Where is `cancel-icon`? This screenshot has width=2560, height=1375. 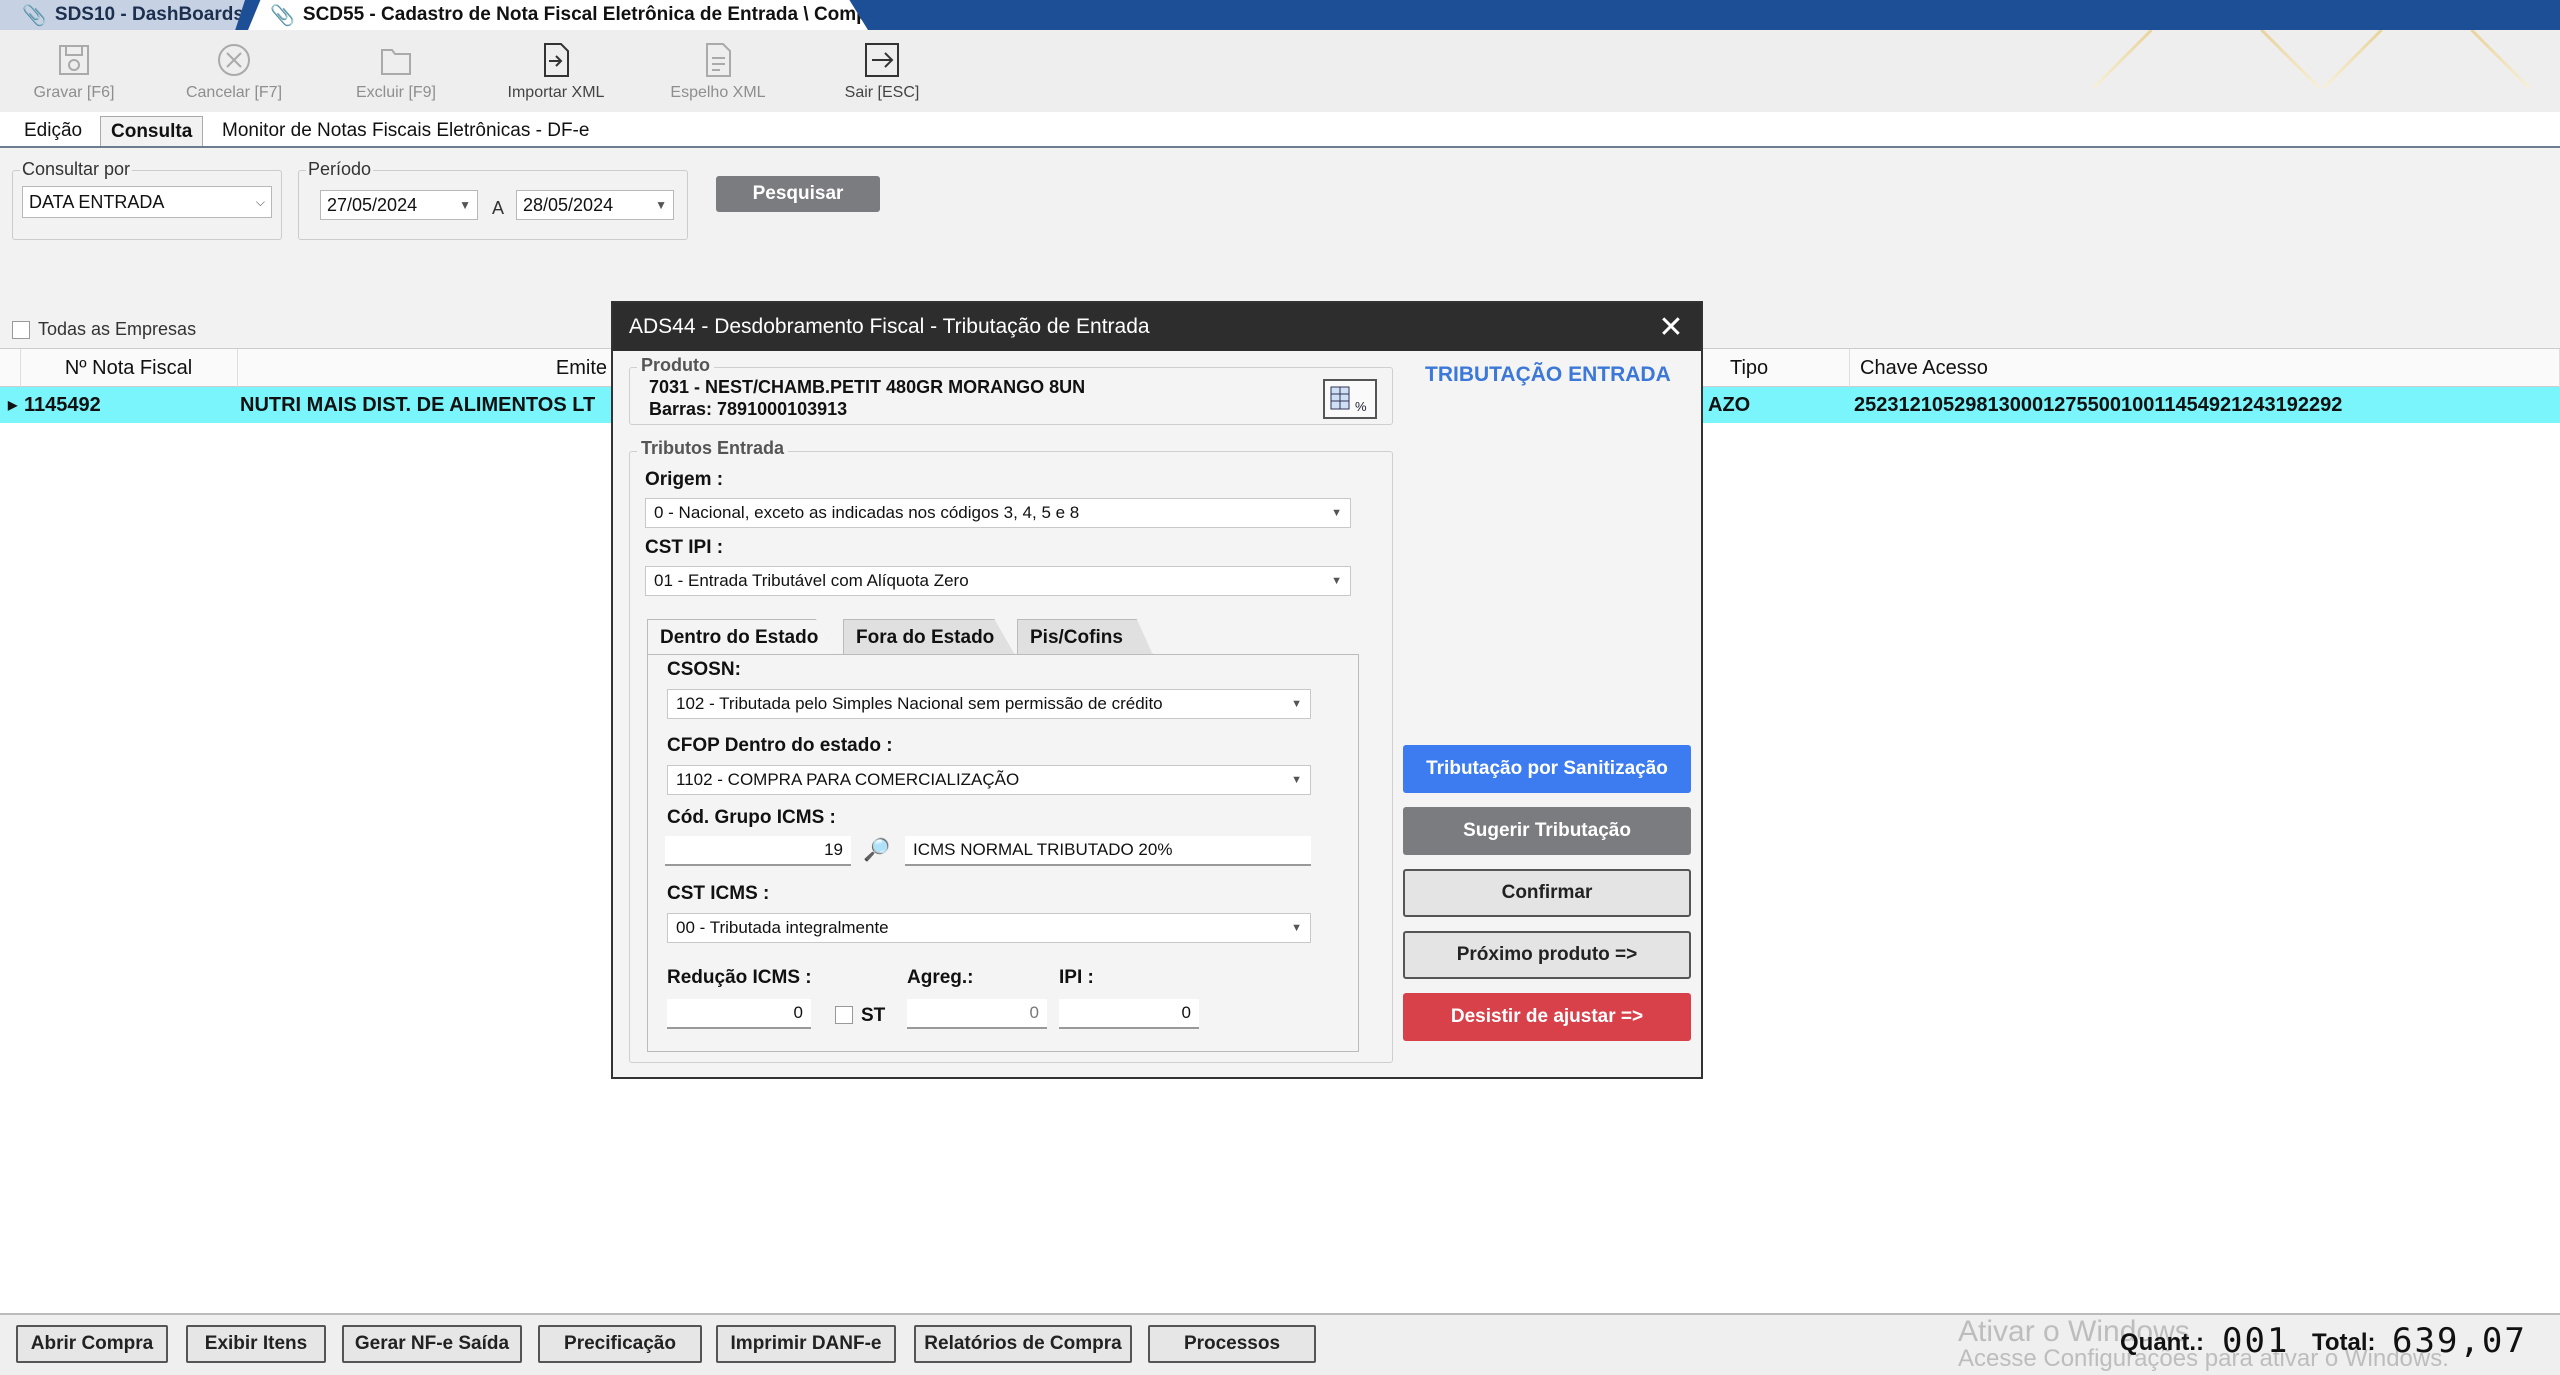 cancel-icon is located at coordinates (234, 60).